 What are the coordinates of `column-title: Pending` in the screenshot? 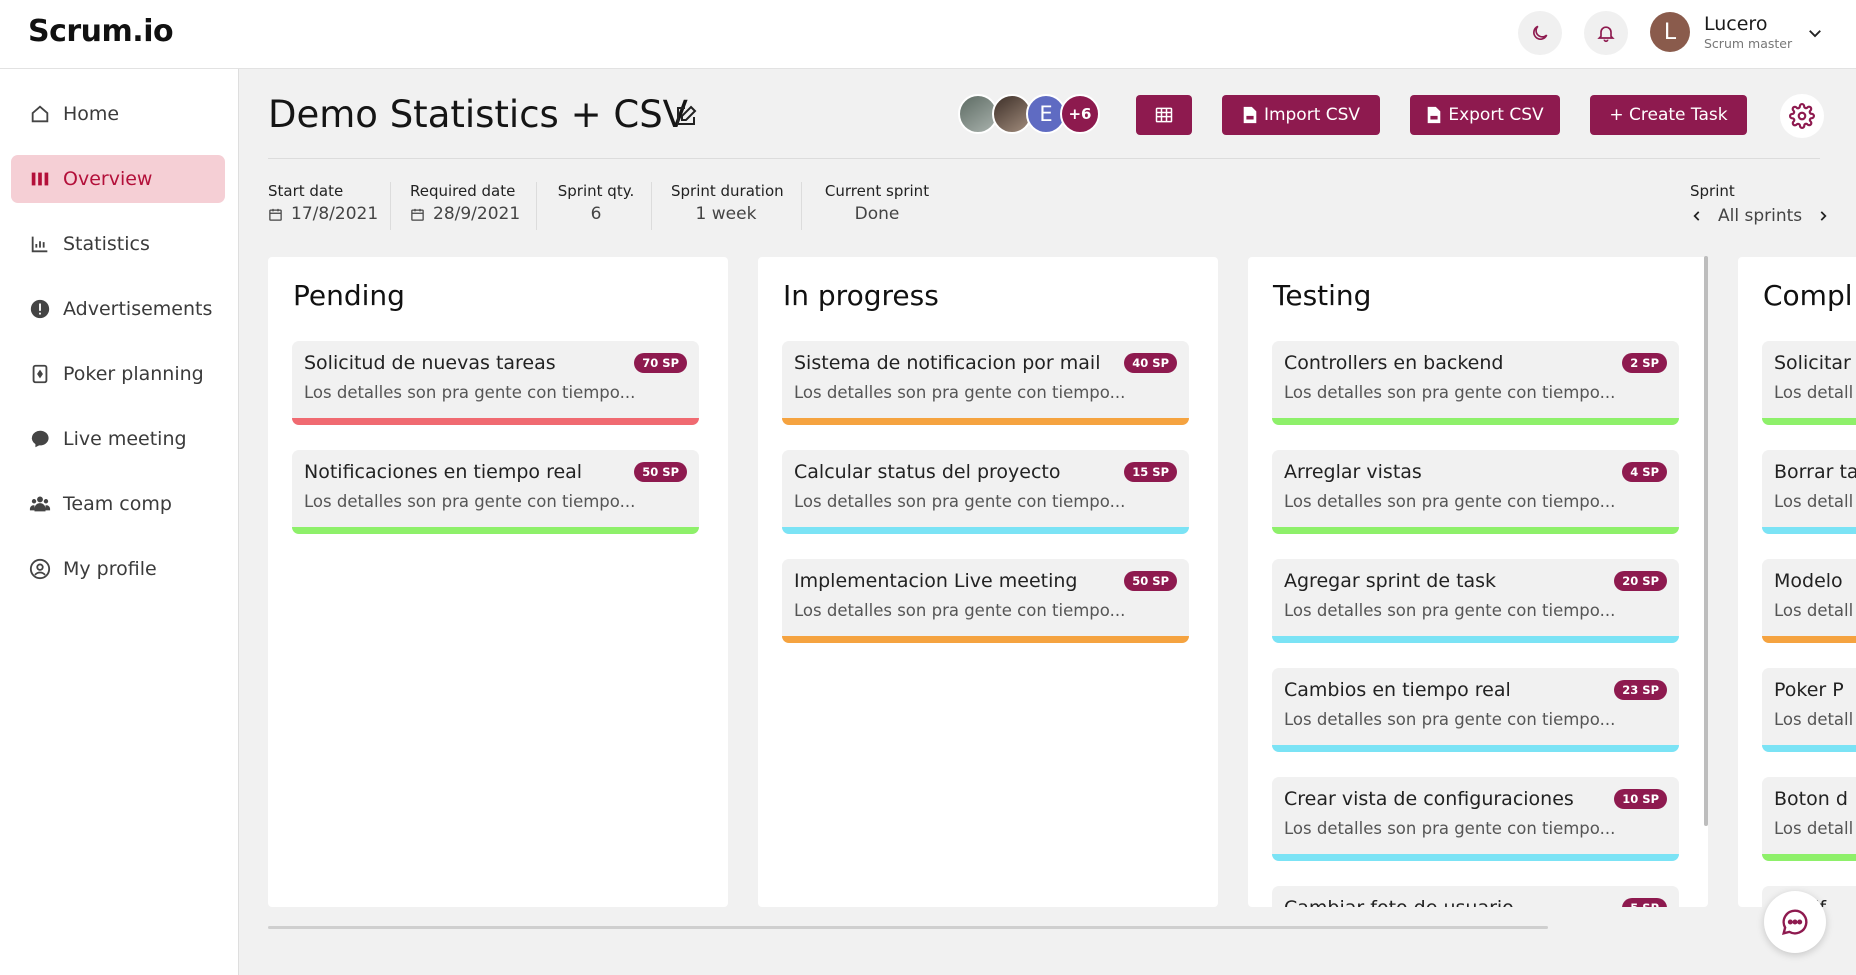 It's located at (349, 295).